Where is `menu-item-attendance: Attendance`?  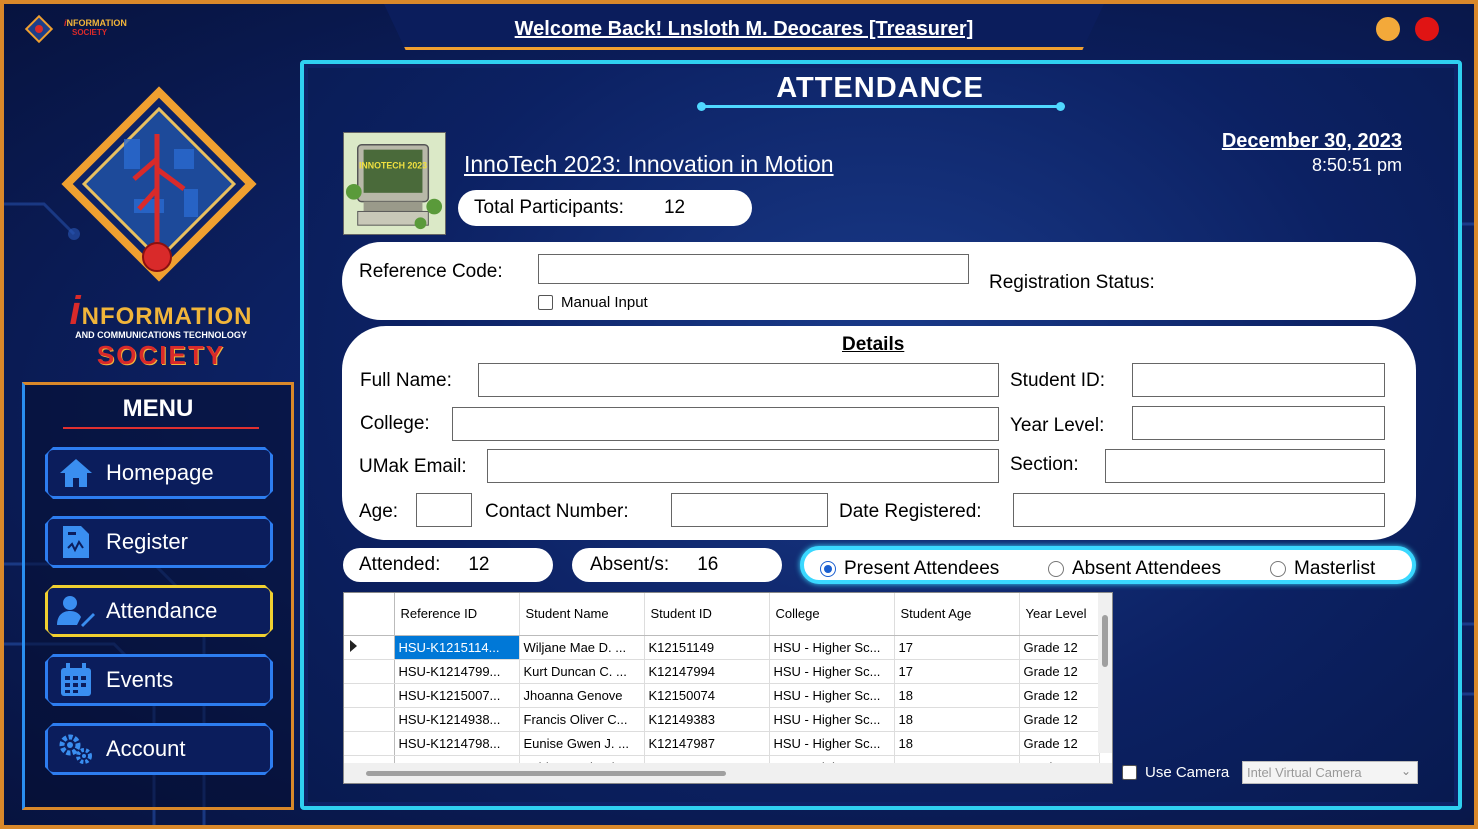
menu-item-attendance: Attendance is located at coordinates (159, 611).